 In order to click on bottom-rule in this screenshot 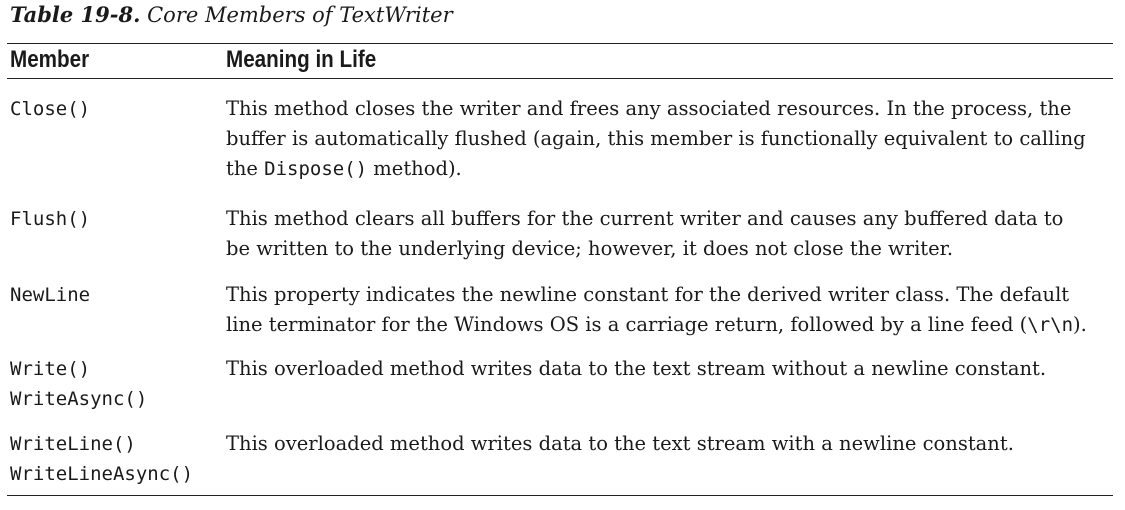, I will do `click(560, 495)`.